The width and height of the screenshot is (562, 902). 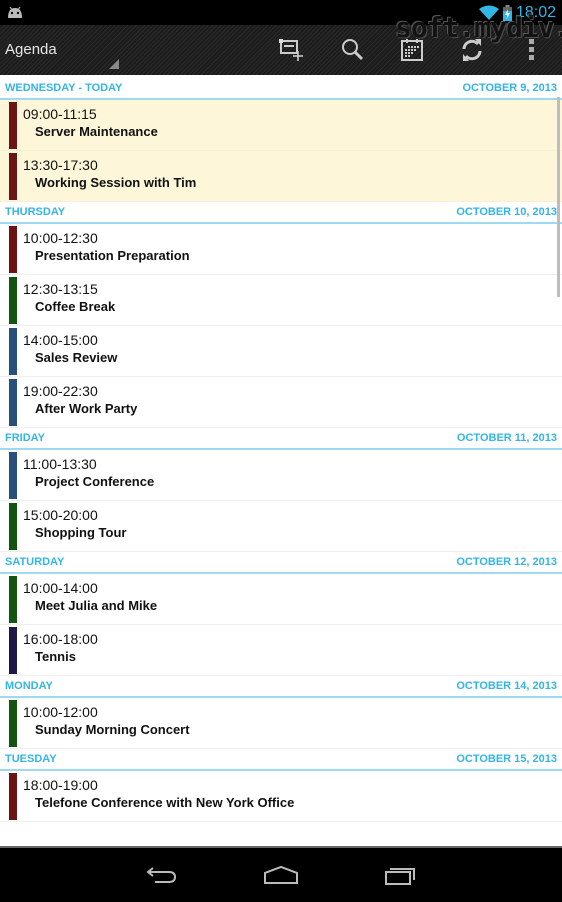 I want to click on back-icon, so click(x=161, y=875).